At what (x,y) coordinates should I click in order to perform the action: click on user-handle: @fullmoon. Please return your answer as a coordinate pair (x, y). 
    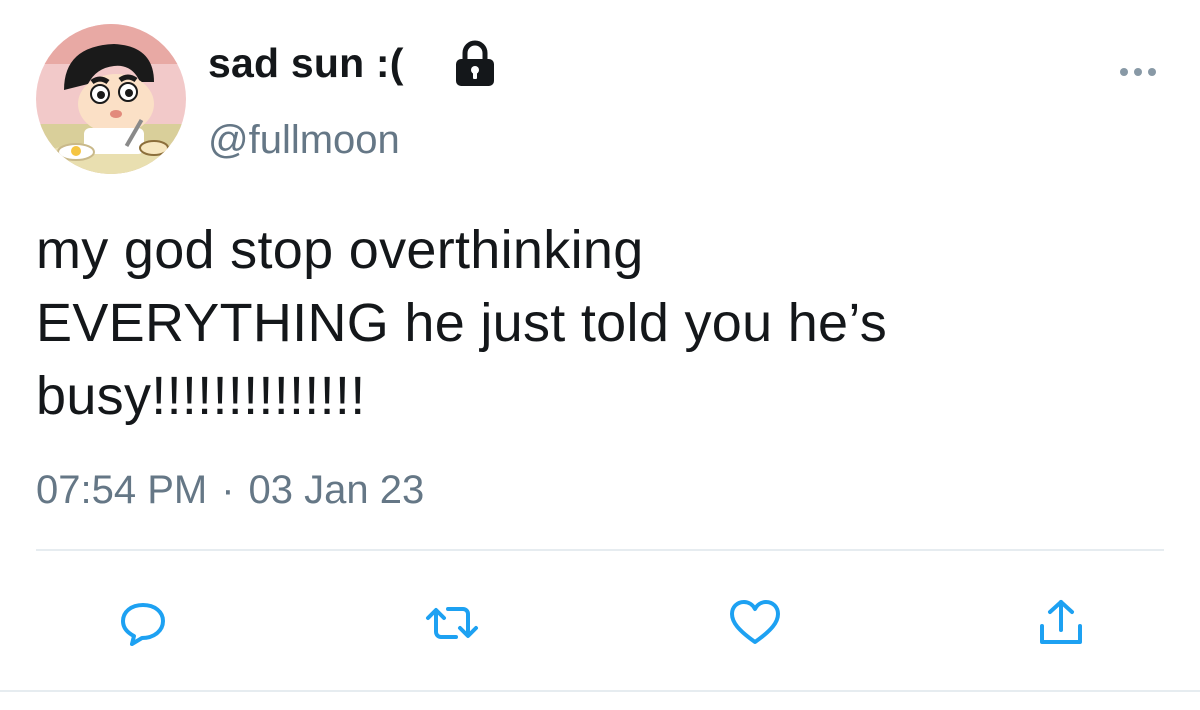
    Looking at the image, I should click on (304, 140).